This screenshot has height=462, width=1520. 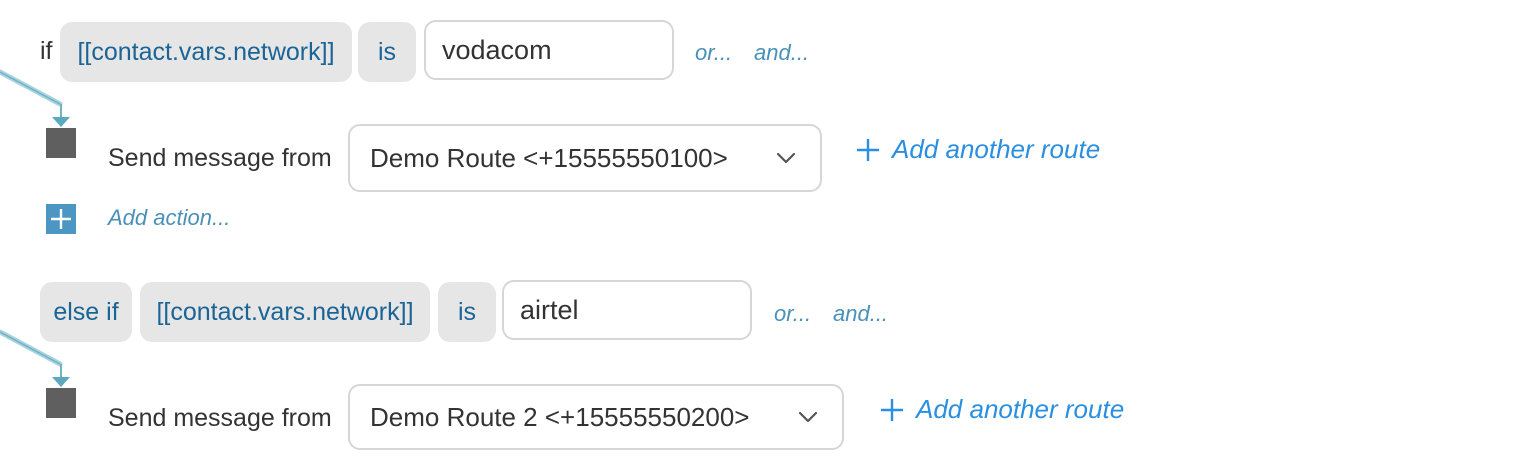 I want to click on plus-square-icon, so click(x=61, y=219).